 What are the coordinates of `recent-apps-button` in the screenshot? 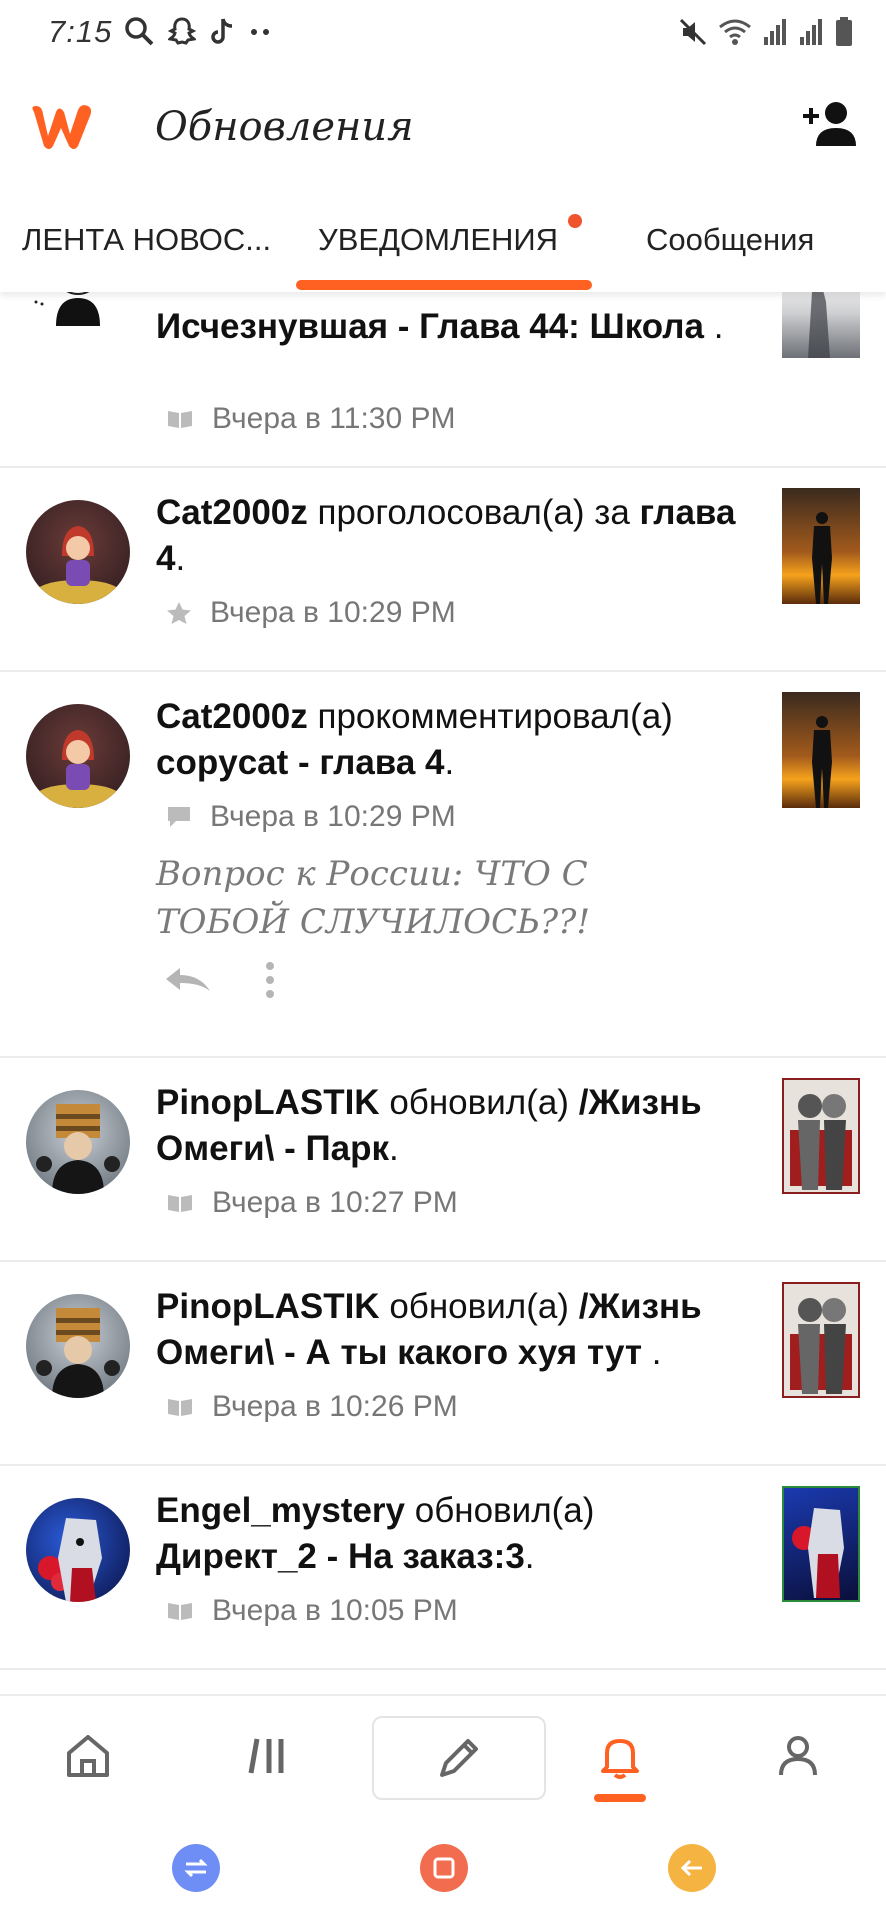 It's located at (196, 1868).